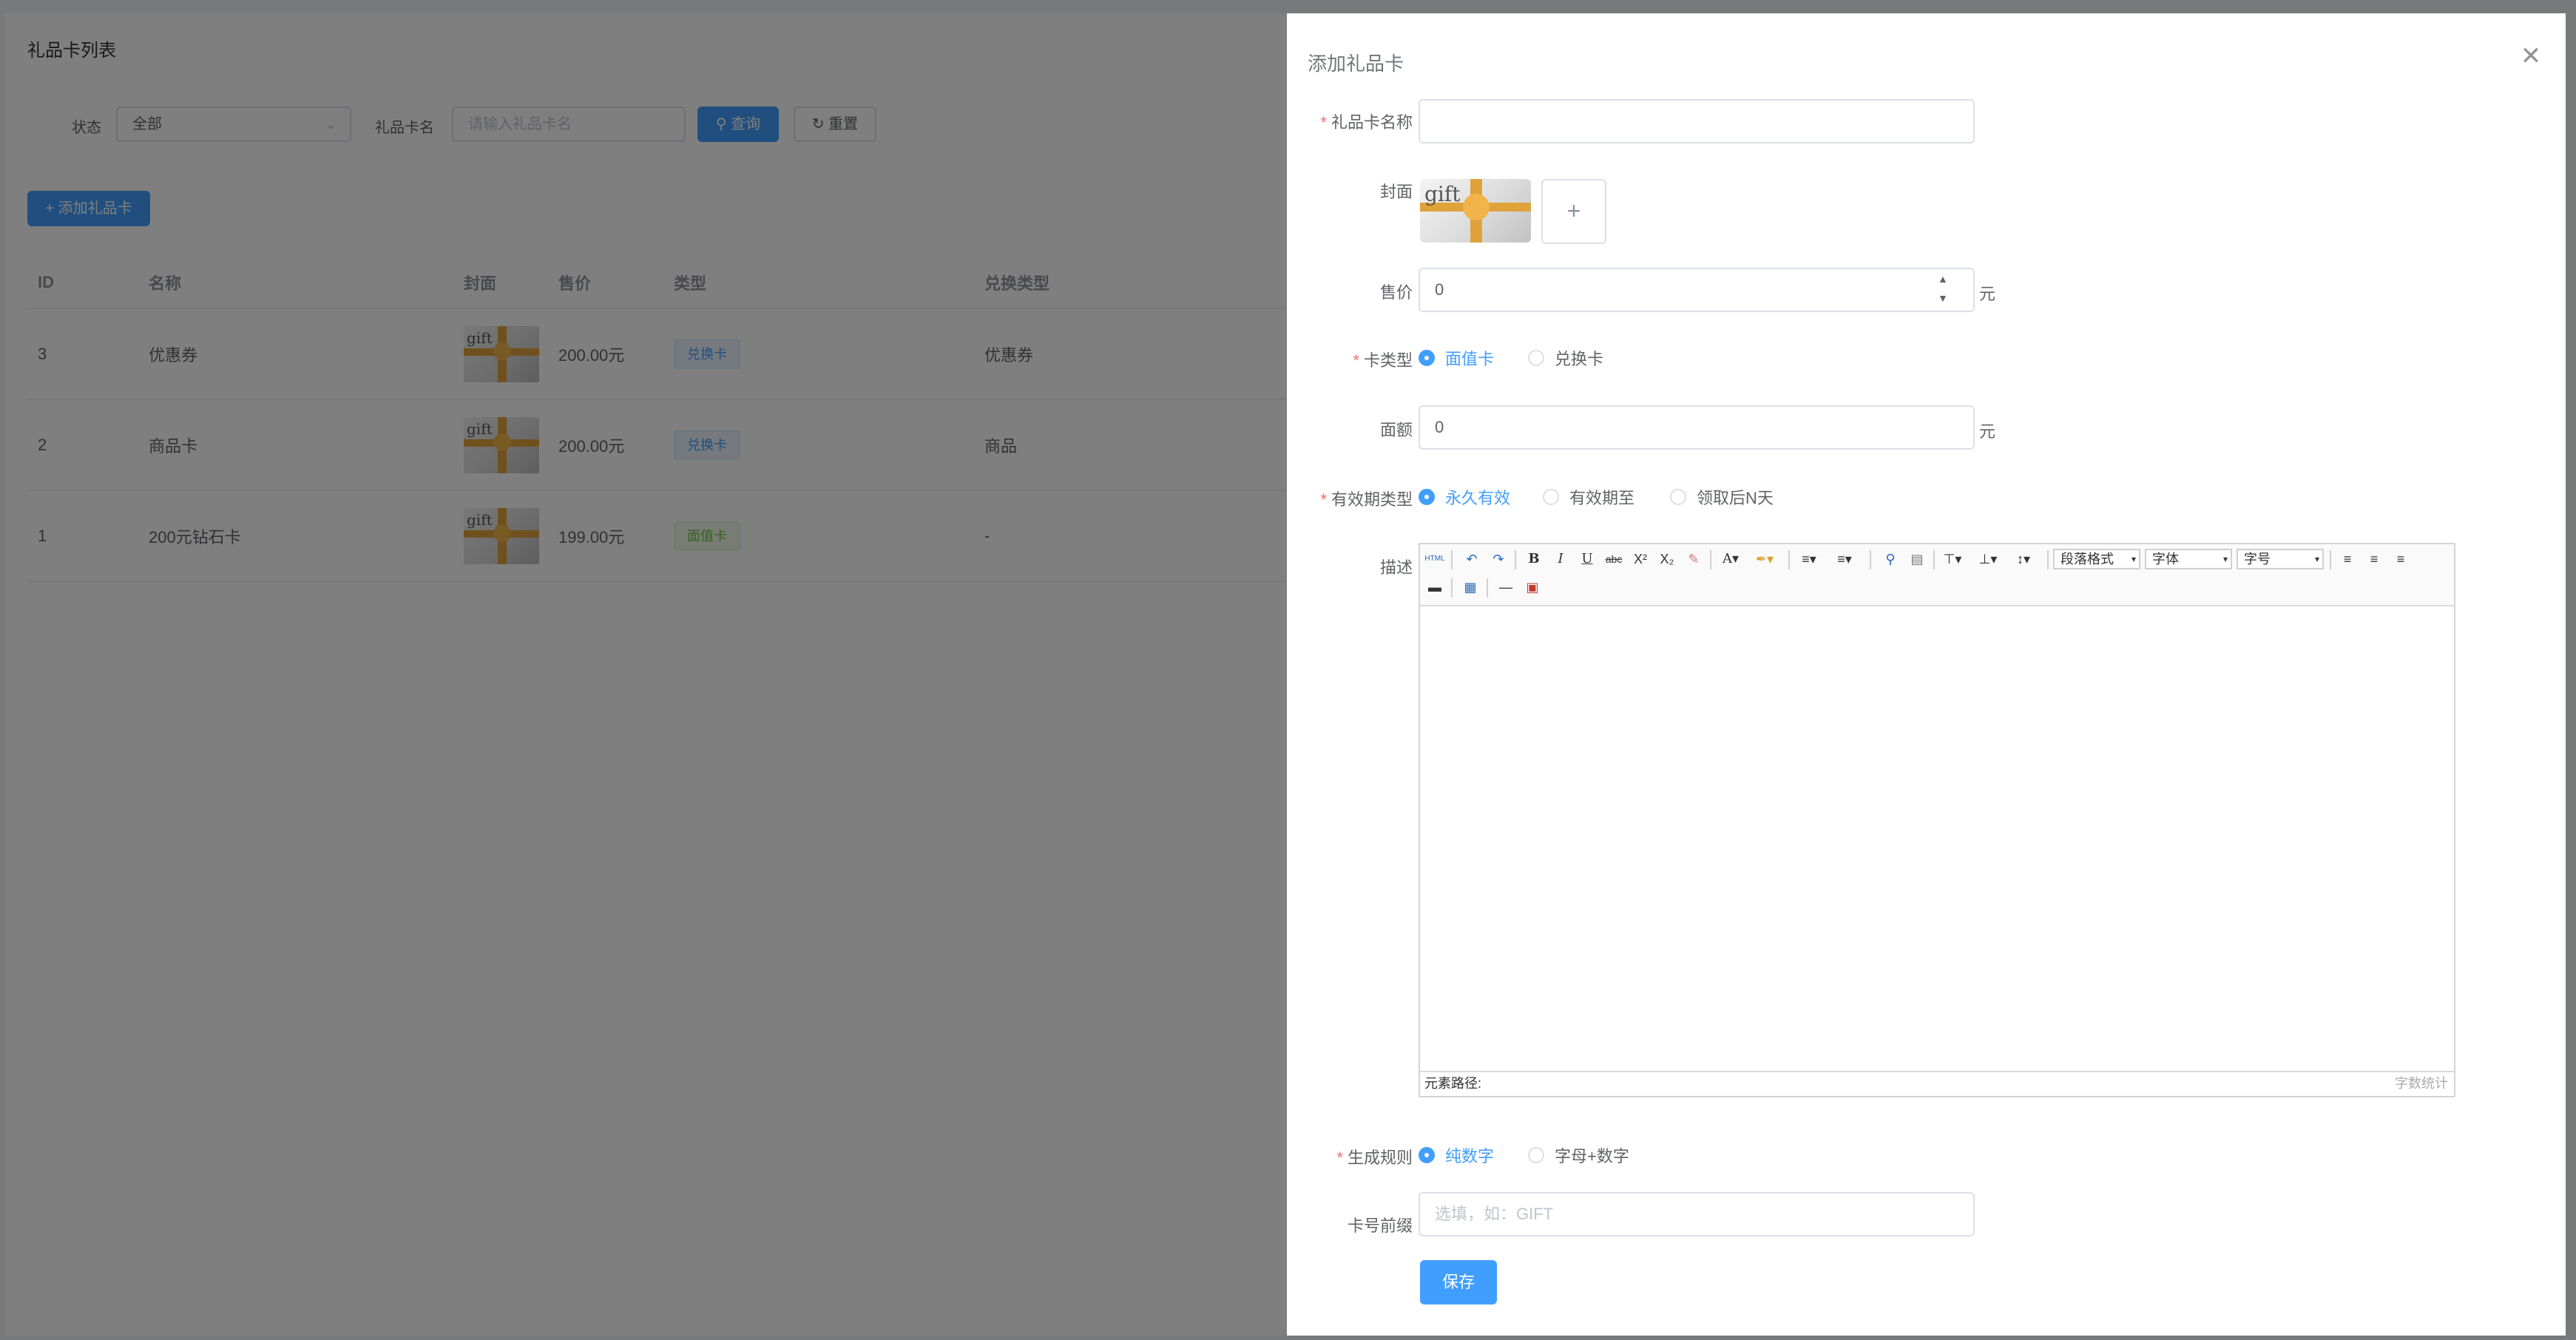  What do you see at coordinates (1475, 211) in the screenshot?
I see `cover-preview-image: gift` at bounding box center [1475, 211].